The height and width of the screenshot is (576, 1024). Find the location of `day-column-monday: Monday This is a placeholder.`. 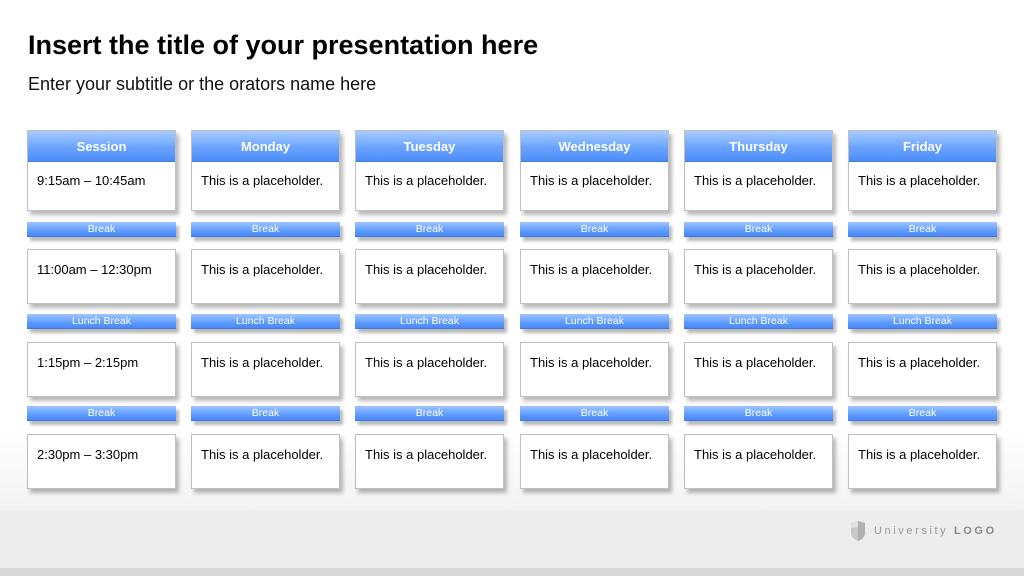

day-column-monday: Monday This is a placeholder. is located at coordinates (265, 170).